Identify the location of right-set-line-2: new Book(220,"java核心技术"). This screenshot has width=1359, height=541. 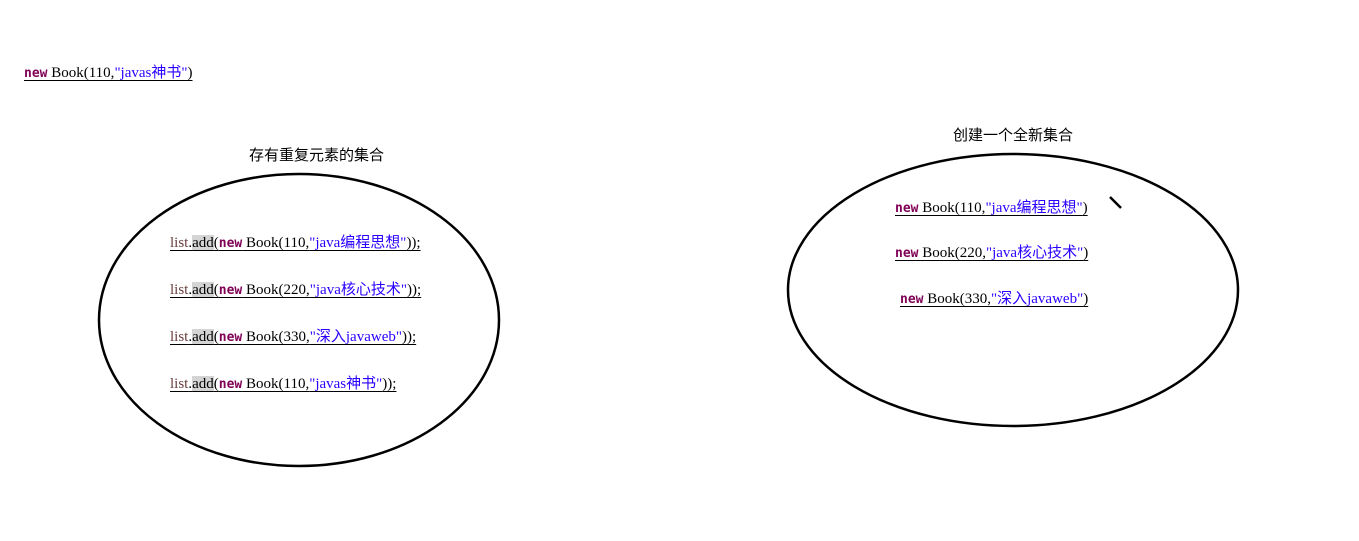
(991, 253).